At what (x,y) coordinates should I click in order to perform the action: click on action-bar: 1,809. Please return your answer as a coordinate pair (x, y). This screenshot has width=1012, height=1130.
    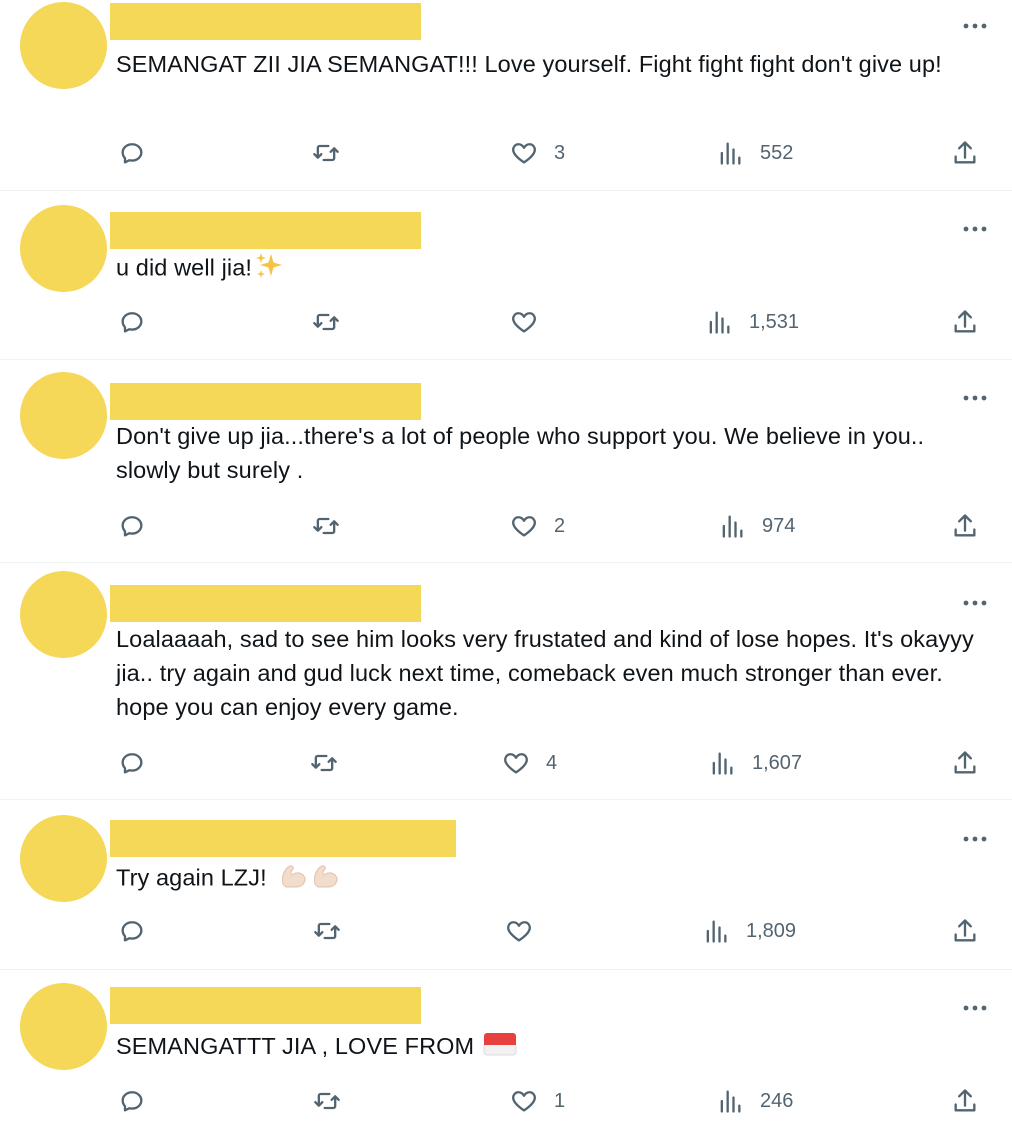
    Looking at the image, I should click on (506, 931).